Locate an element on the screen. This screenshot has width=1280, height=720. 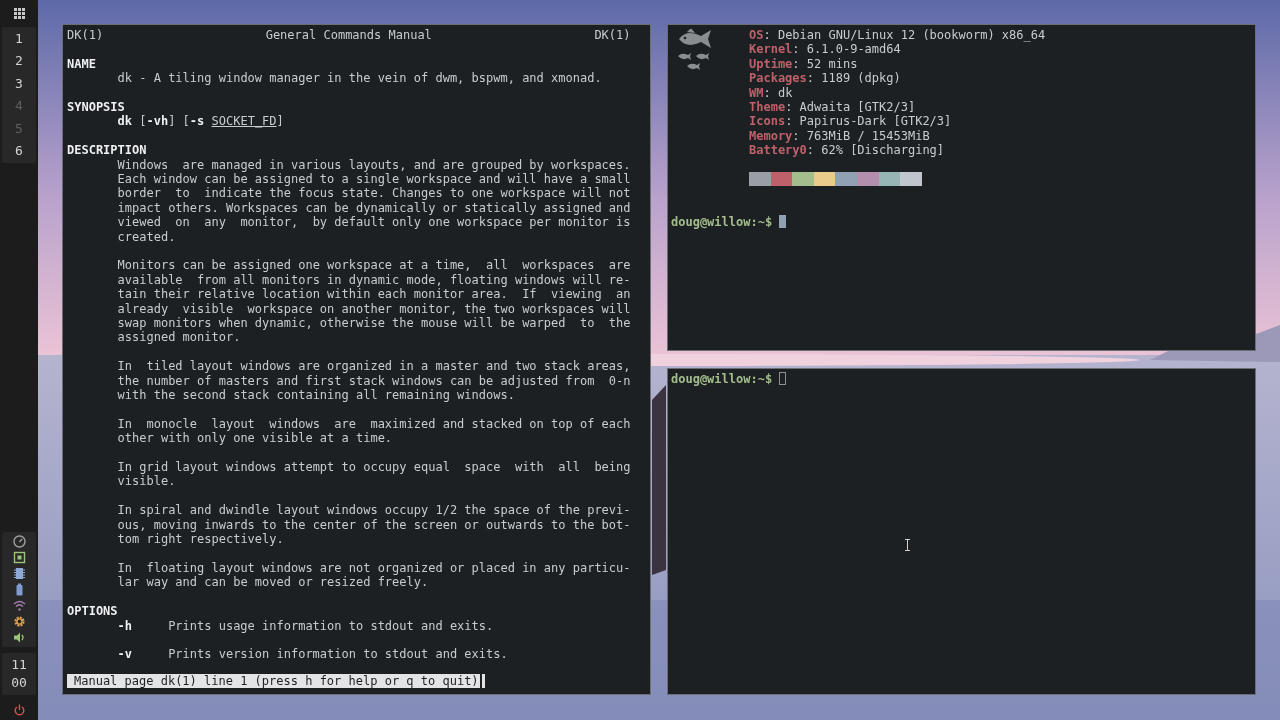
info-label: Uptime is located at coordinates (771, 63).